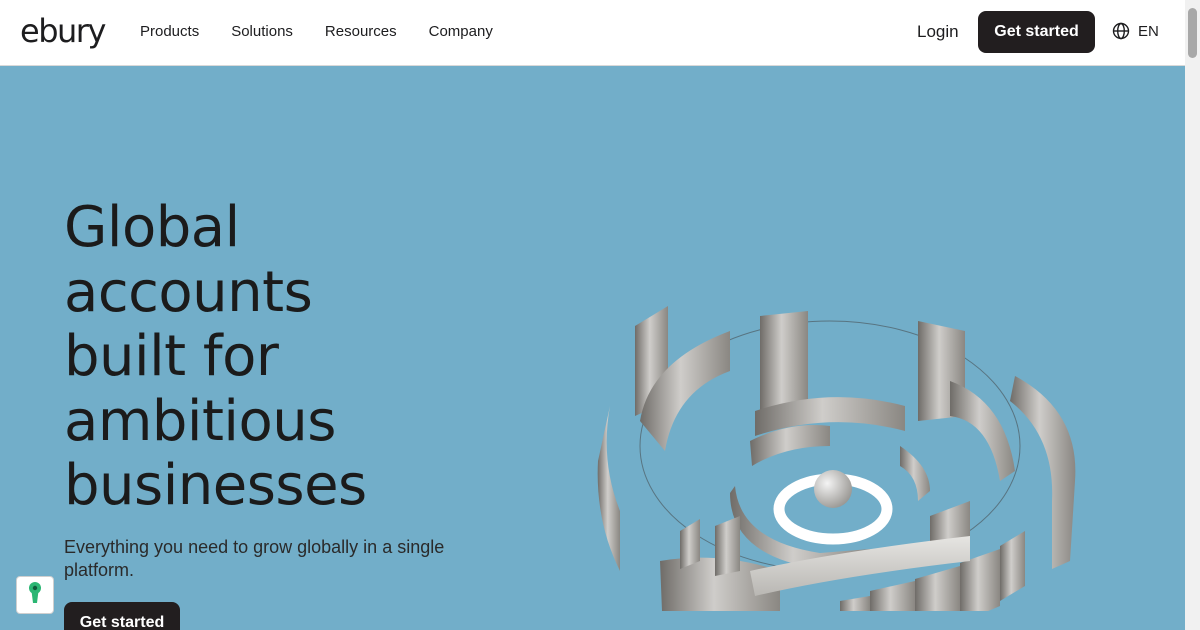 Image resolution: width=1200 pixels, height=630 pixels. Describe the element at coordinates (122, 616) in the screenshot. I see `get-started-button-hero: Get started` at that location.